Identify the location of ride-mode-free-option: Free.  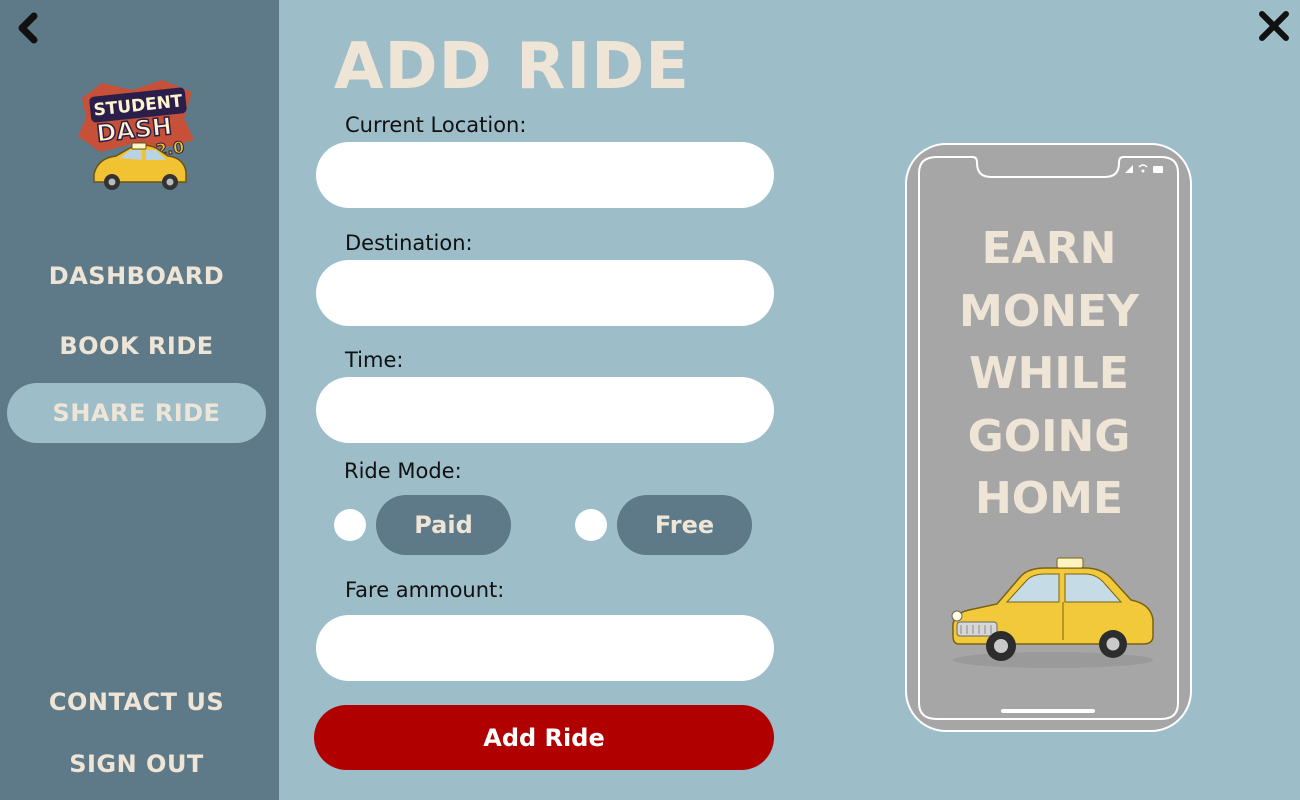
(684, 525).